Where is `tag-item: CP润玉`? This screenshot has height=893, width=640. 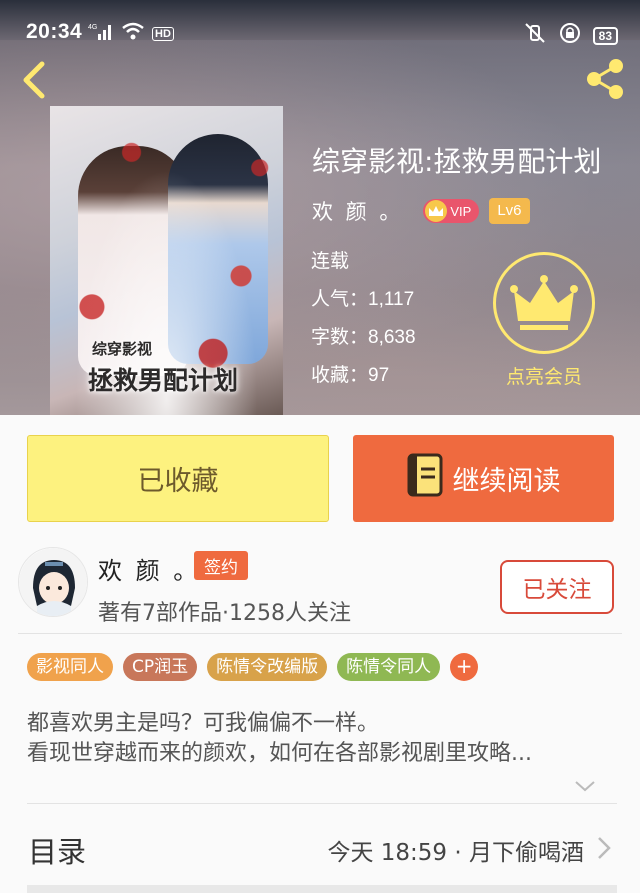
tag-item: CP润玉 is located at coordinates (160, 667).